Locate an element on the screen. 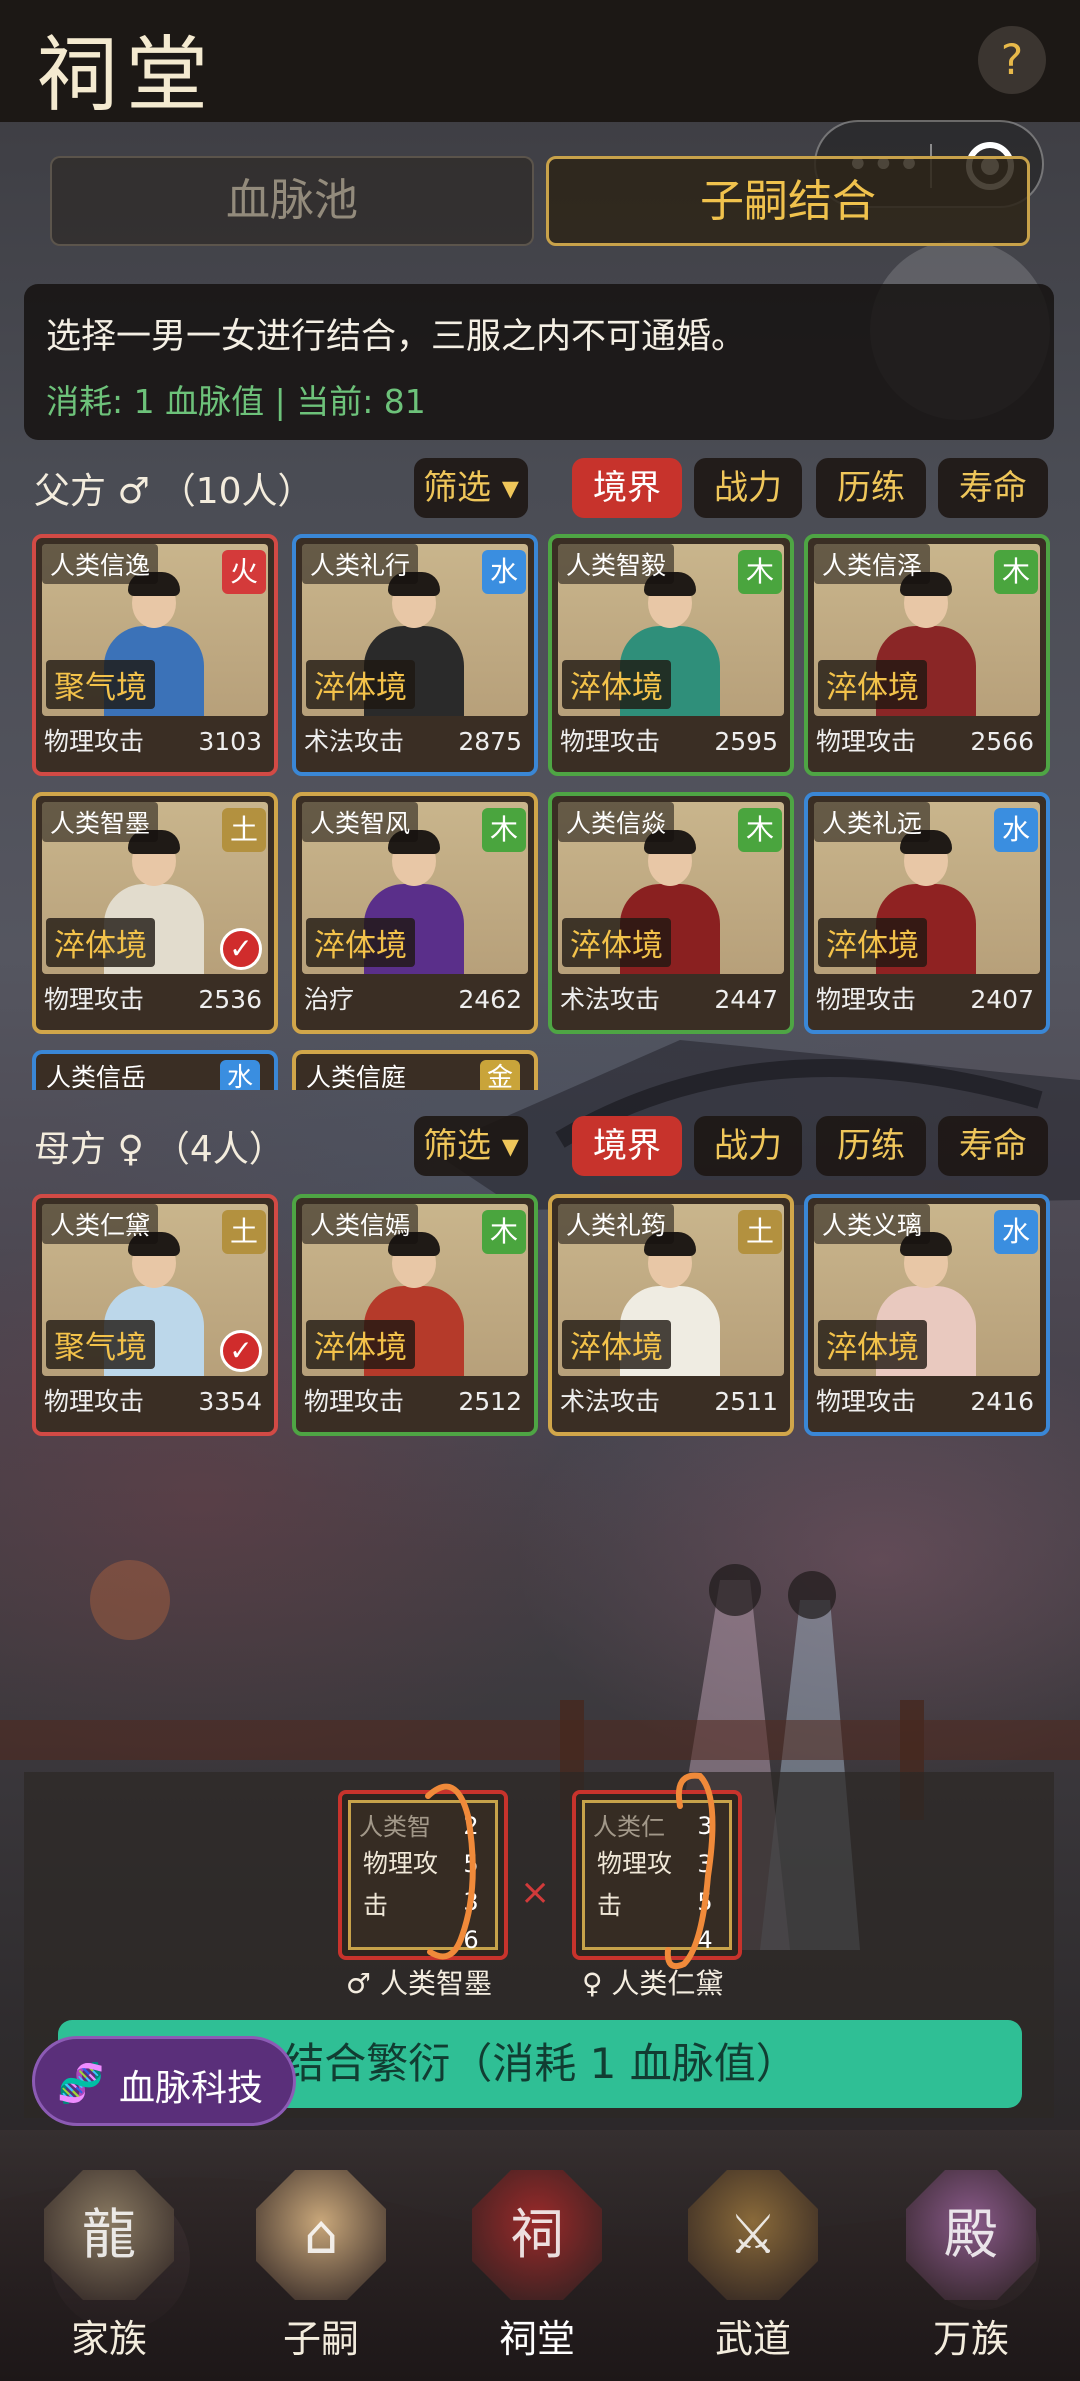 The image size is (1080, 2381). stat-label: 治疗 is located at coordinates (329, 999).